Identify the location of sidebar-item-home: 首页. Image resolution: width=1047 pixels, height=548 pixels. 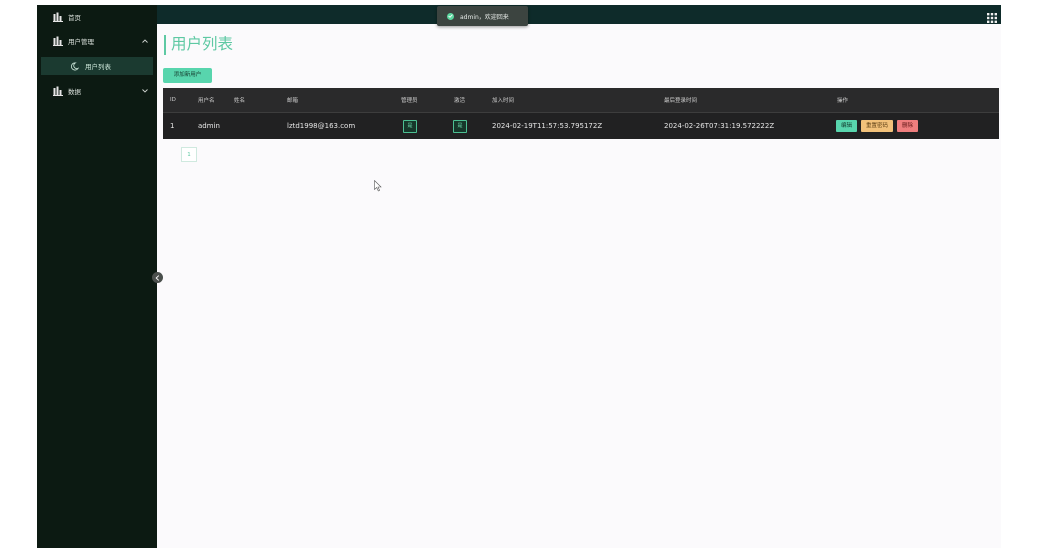
(97, 17).